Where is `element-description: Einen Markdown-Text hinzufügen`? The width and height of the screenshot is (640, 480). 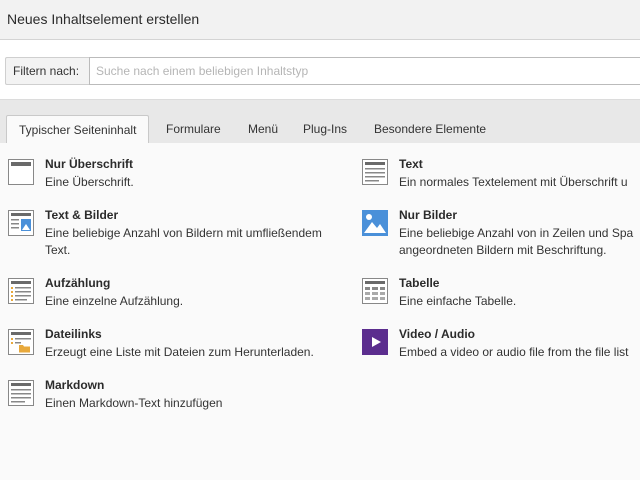 element-description: Einen Markdown-Text hinzufügen is located at coordinates (134, 403).